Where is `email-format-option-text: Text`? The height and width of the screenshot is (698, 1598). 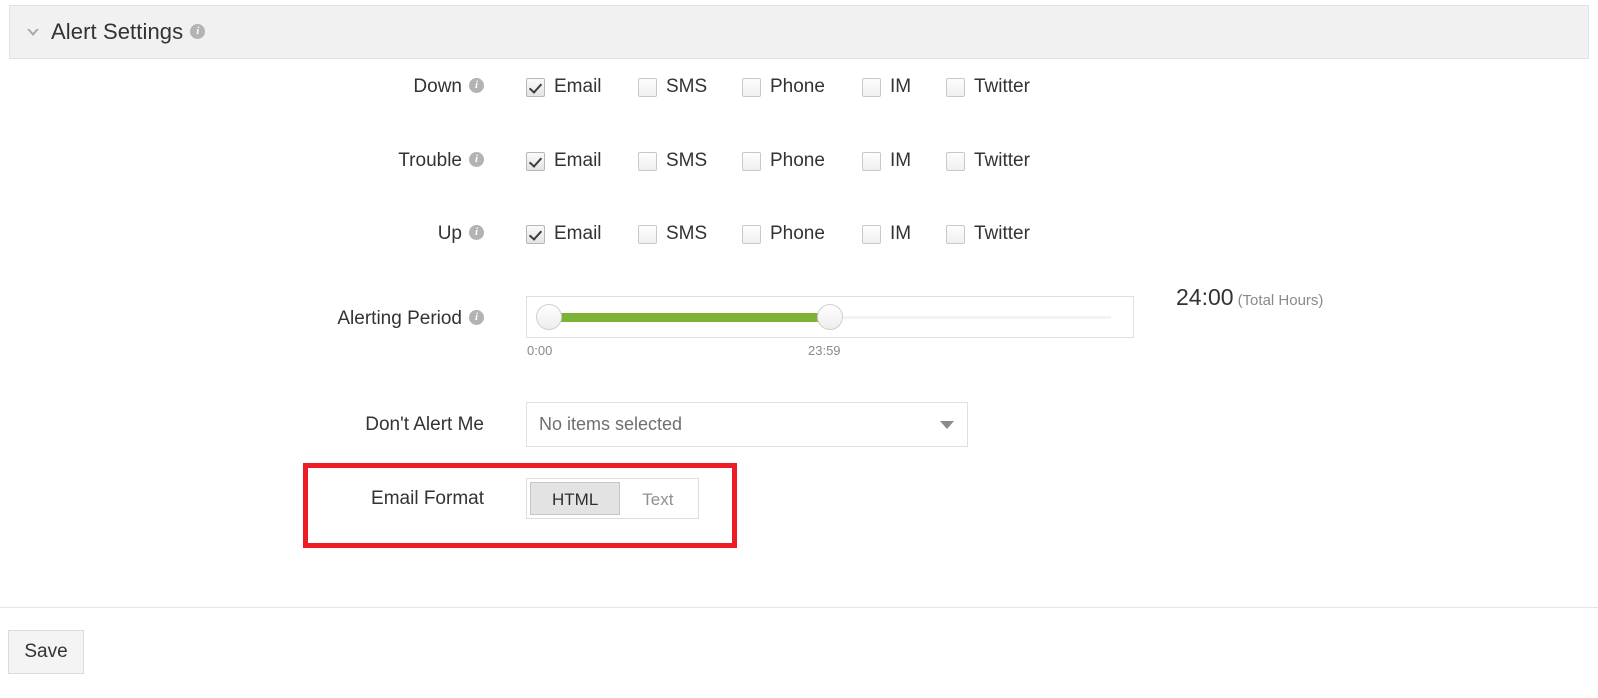 email-format-option-text: Text is located at coordinates (657, 498).